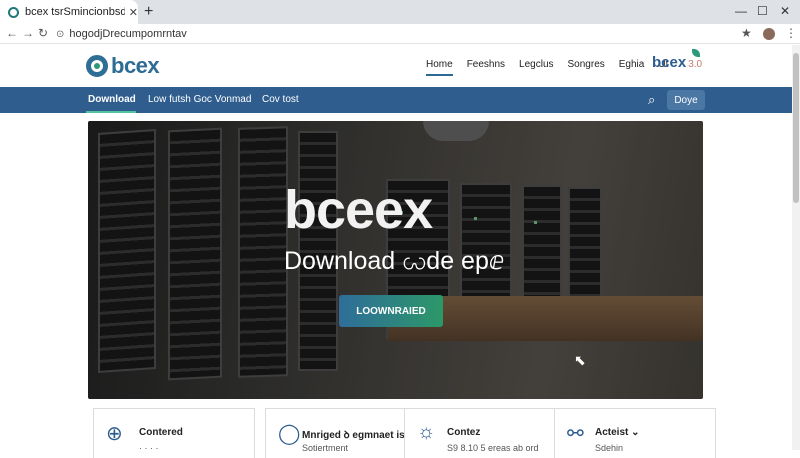 The height and width of the screenshot is (458, 800). Describe the element at coordinates (746, 33) in the screenshot. I see `bookmark-star-icon: ★` at that location.